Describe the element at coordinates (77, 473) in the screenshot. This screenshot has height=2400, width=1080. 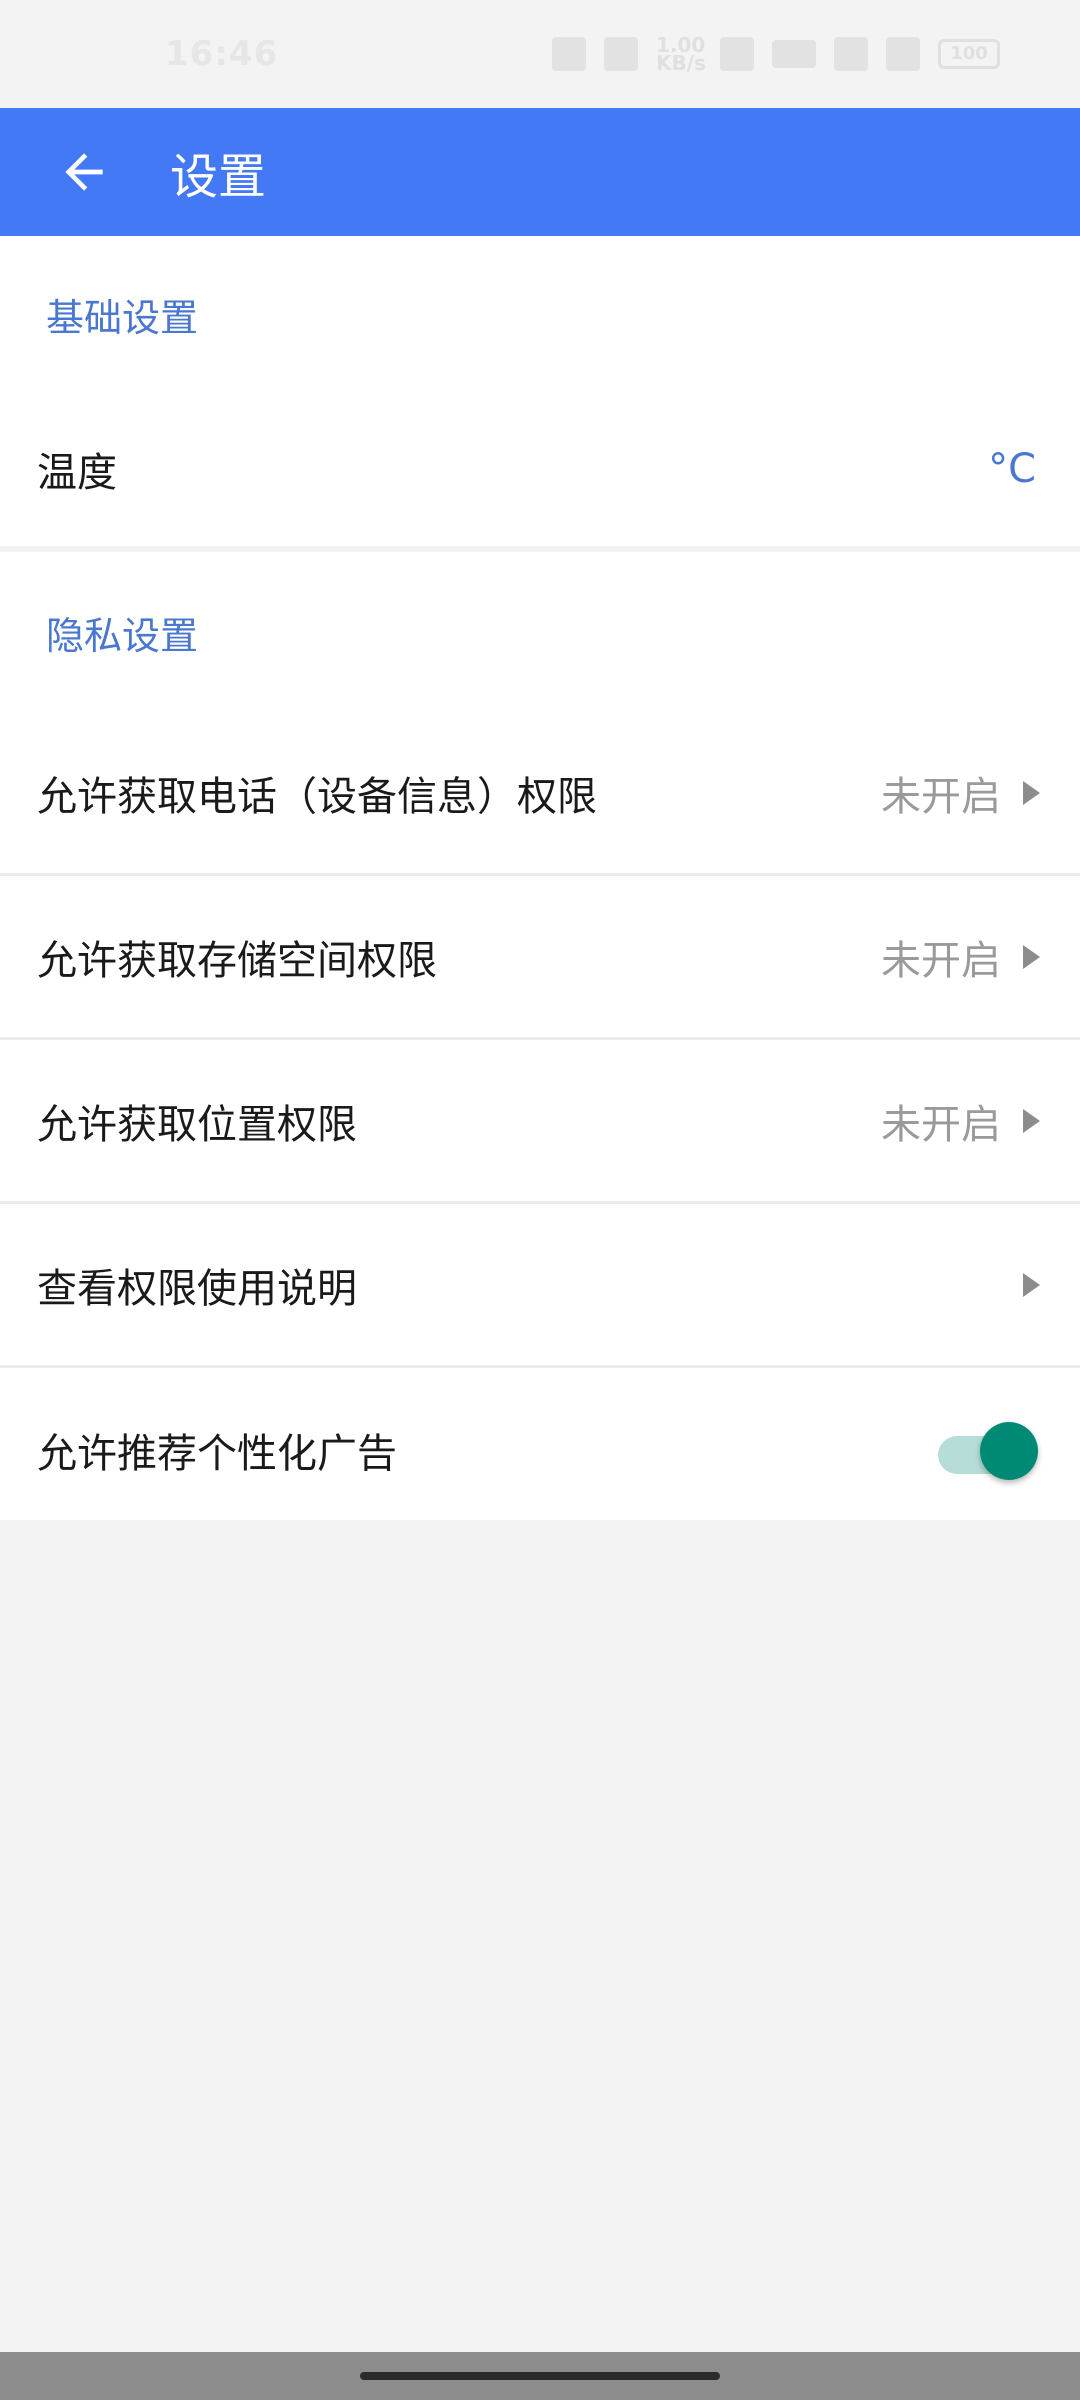
I see `temperature-label: 温度` at that location.